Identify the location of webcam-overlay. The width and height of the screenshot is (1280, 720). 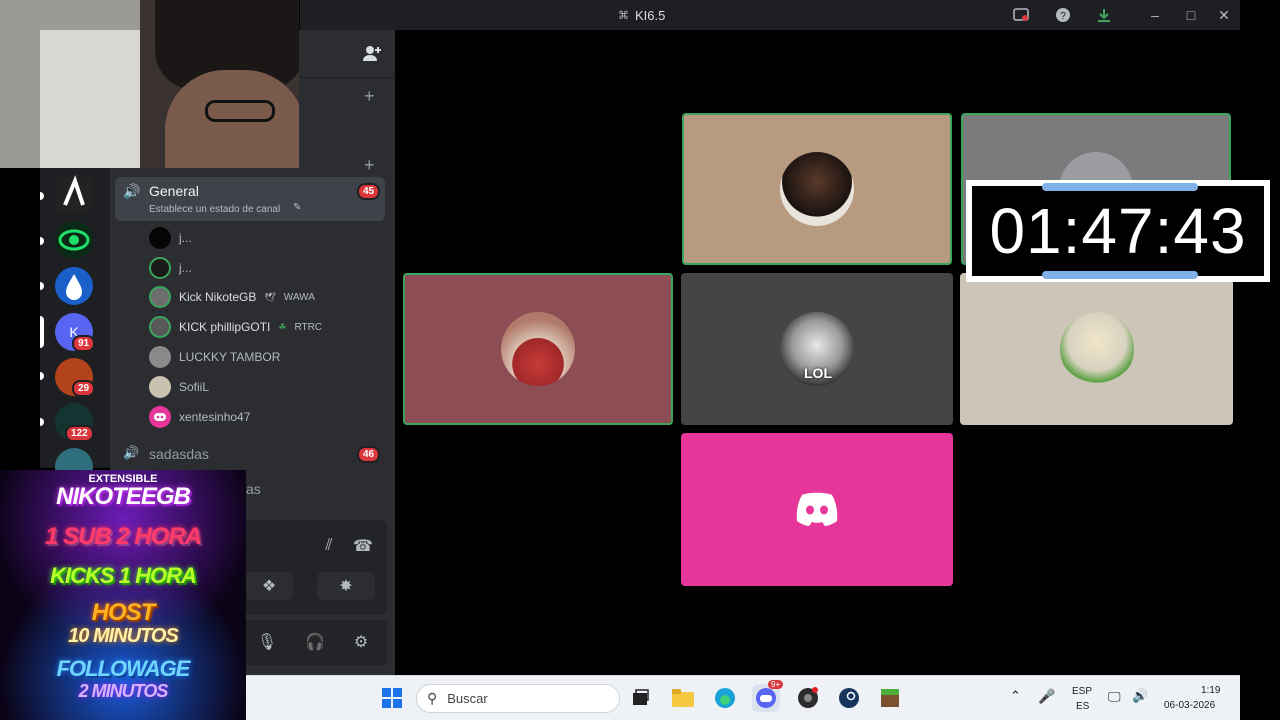
(149, 84).